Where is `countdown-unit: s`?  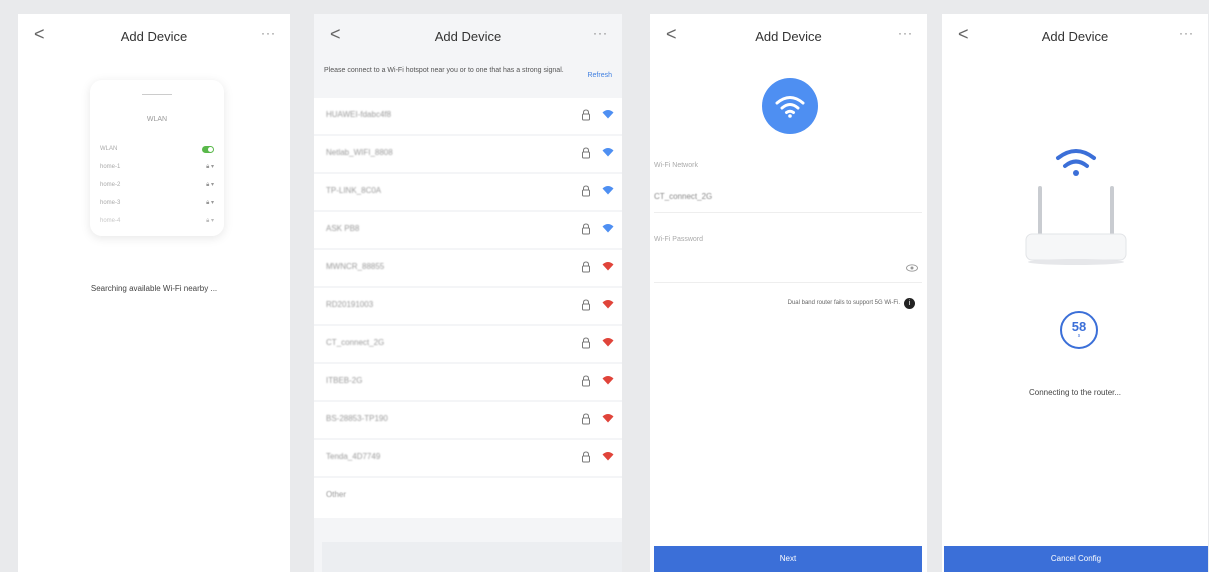 countdown-unit: s is located at coordinates (1079, 336).